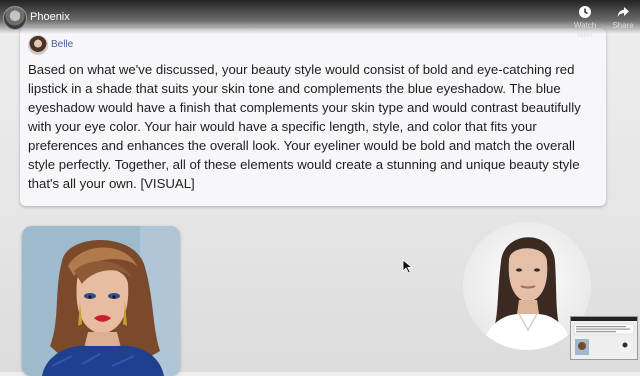 Image resolution: width=640 pixels, height=376 pixels. I want to click on mini-player-preview, so click(604, 338).